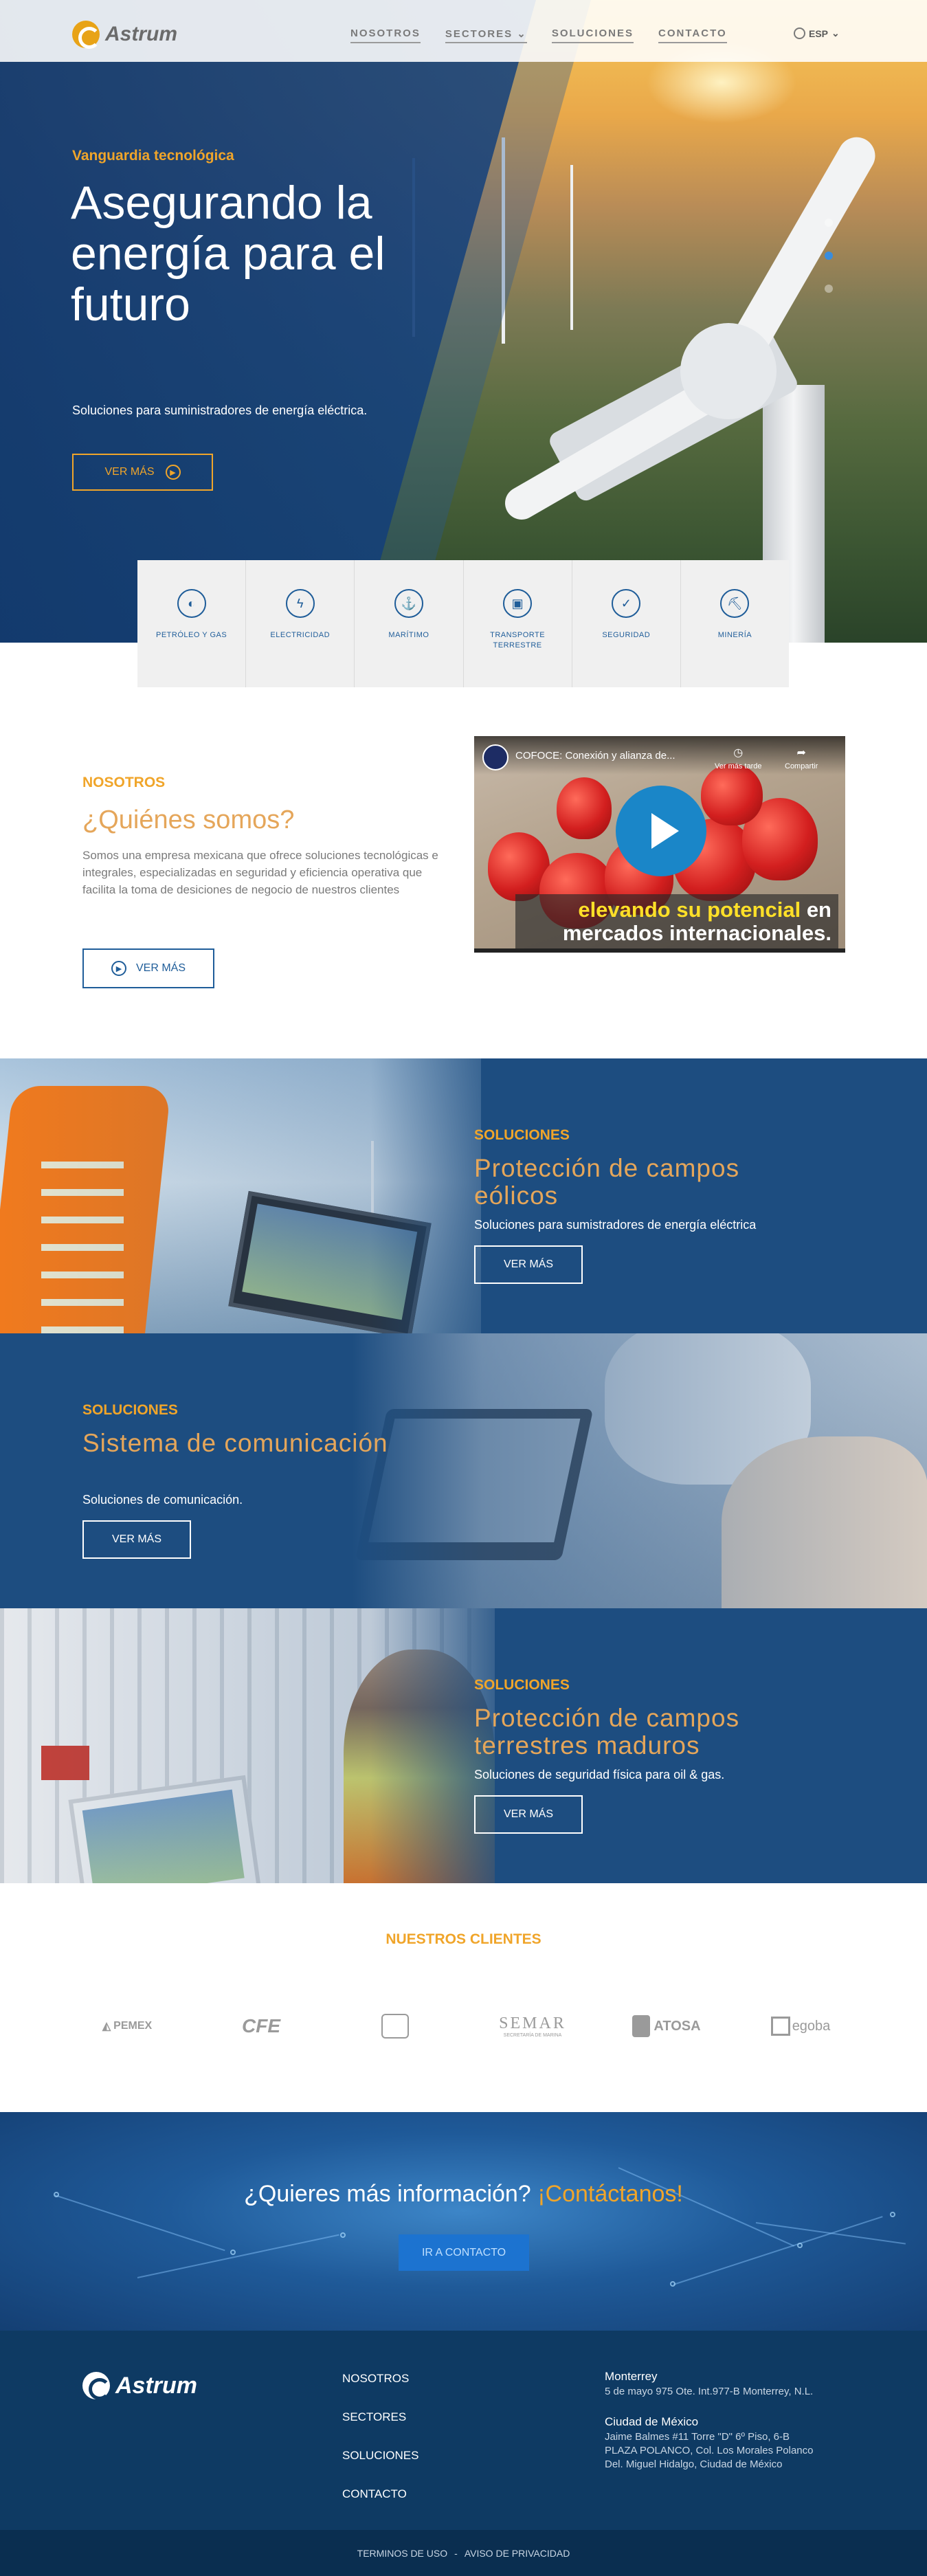 The width and height of the screenshot is (927, 2576). What do you see at coordinates (192, 623) in the screenshot?
I see `sector-petroleo-y-gas: ◐ PETRÓLEO Y GAS` at bounding box center [192, 623].